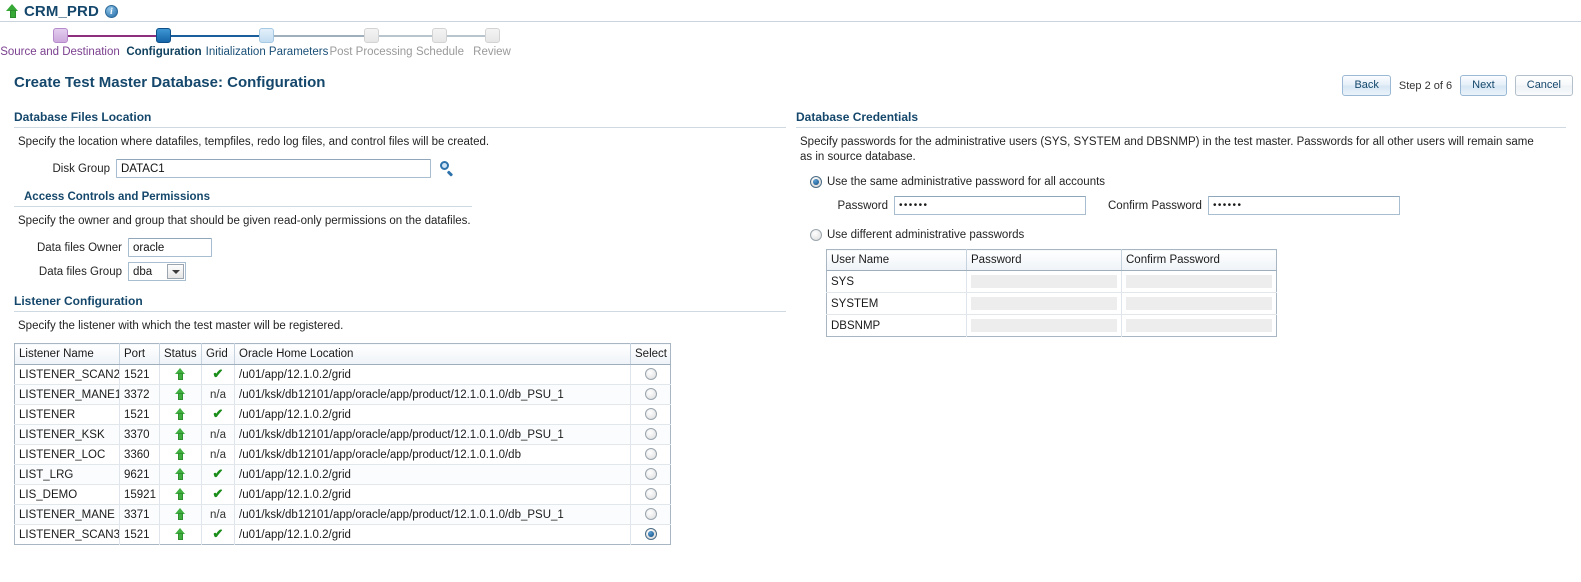  I want to click on col-header-port: Port, so click(139, 354).